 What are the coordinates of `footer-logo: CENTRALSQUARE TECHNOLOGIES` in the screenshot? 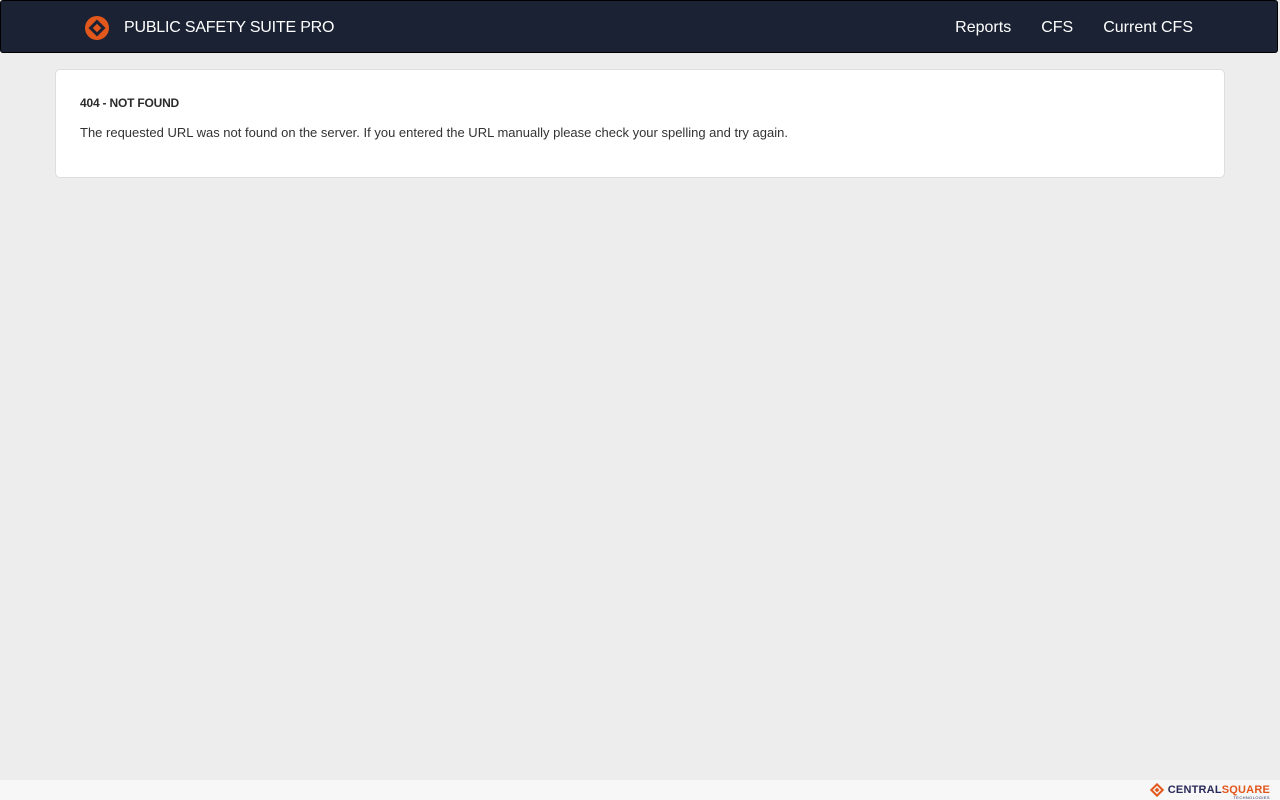 It's located at (1209, 790).